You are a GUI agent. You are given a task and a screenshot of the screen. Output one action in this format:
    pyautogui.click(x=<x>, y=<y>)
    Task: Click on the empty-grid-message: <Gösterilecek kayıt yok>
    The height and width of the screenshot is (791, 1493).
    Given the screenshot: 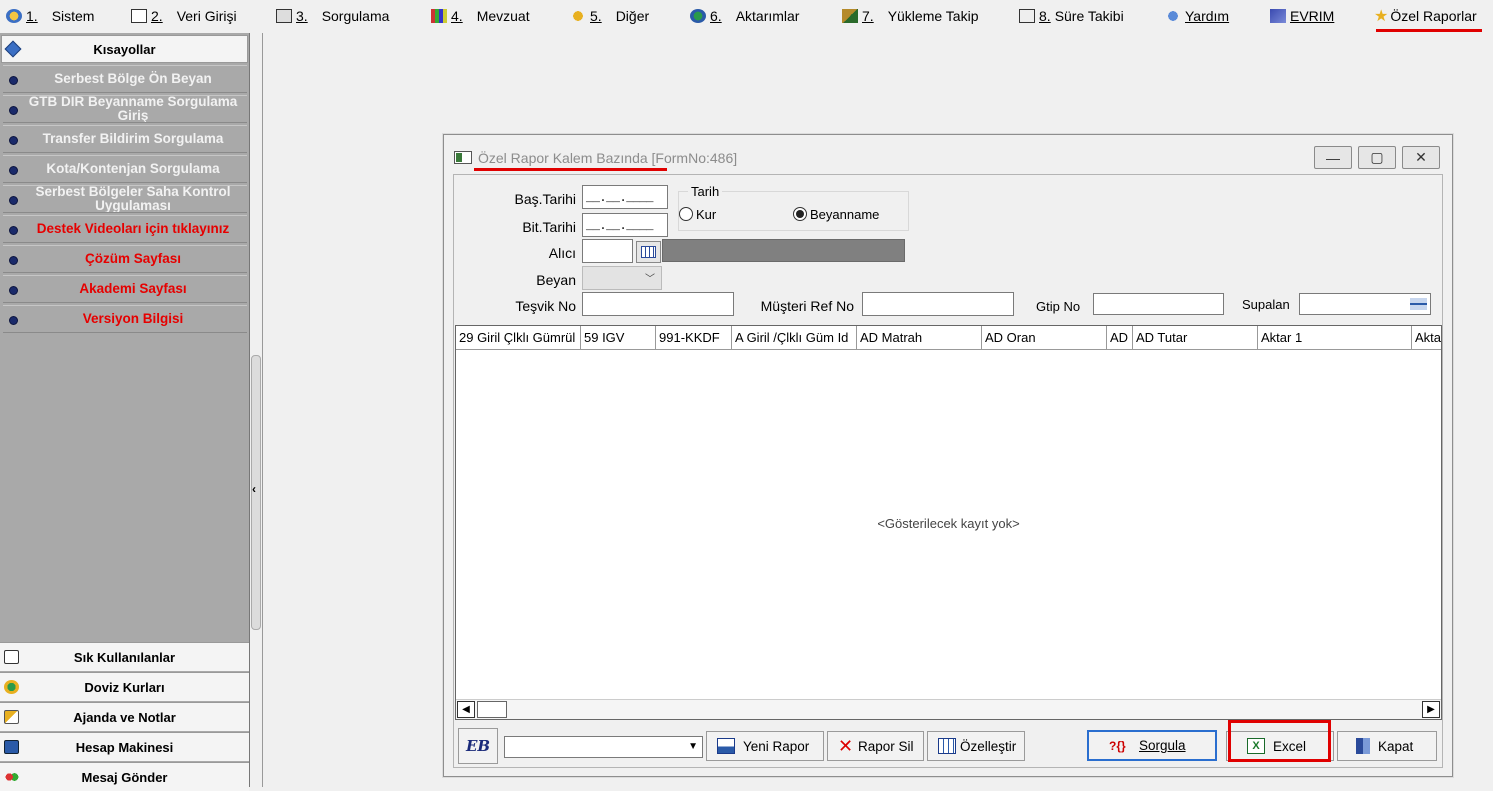 What is the action you would take?
    pyautogui.click(x=948, y=523)
    